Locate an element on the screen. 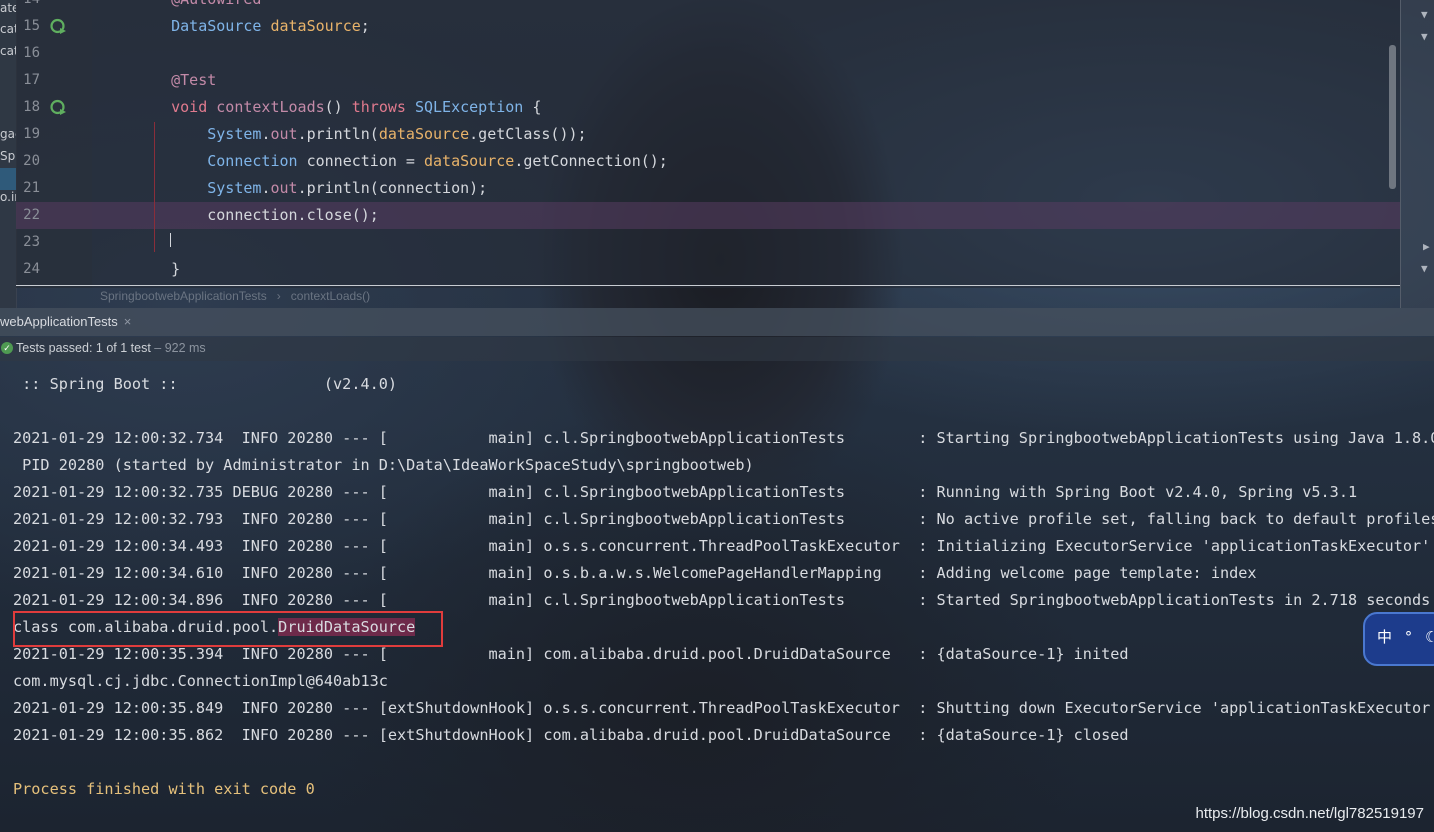 The height and width of the screenshot is (832, 1434). line-number: 23 is located at coordinates (31, 242).